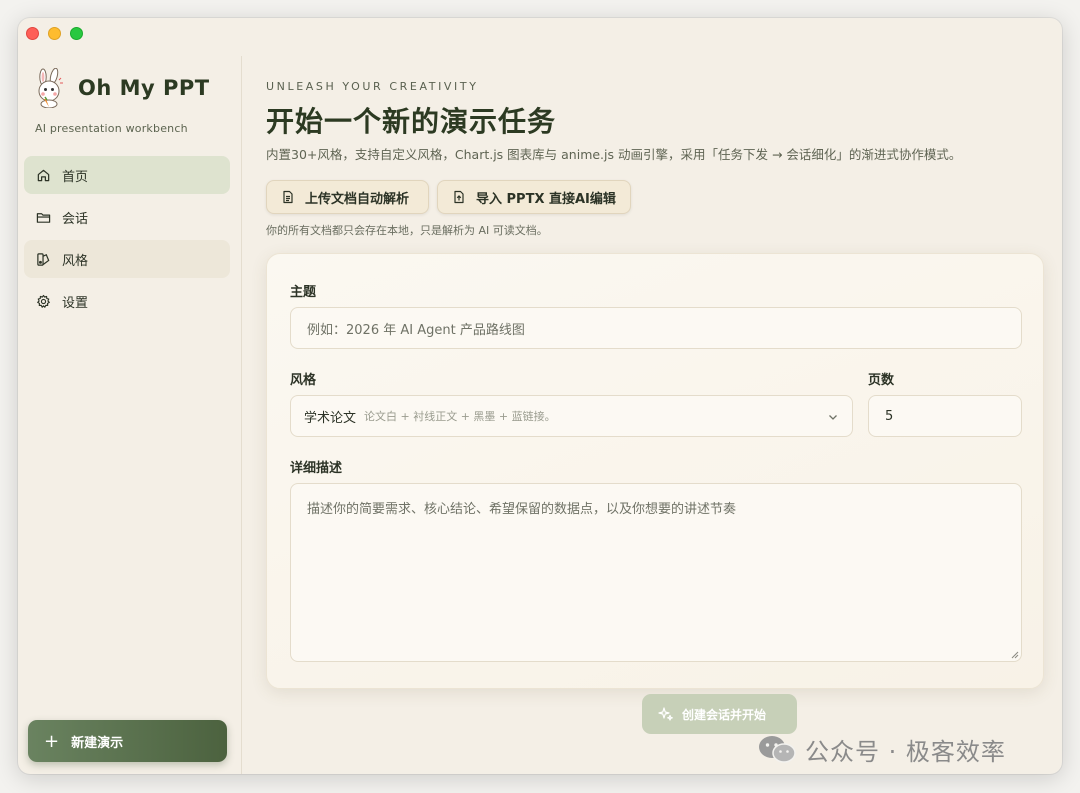  What do you see at coordinates (54, 33) in the screenshot?
I see `minimize-window-button` at bounding box center [54, 33].